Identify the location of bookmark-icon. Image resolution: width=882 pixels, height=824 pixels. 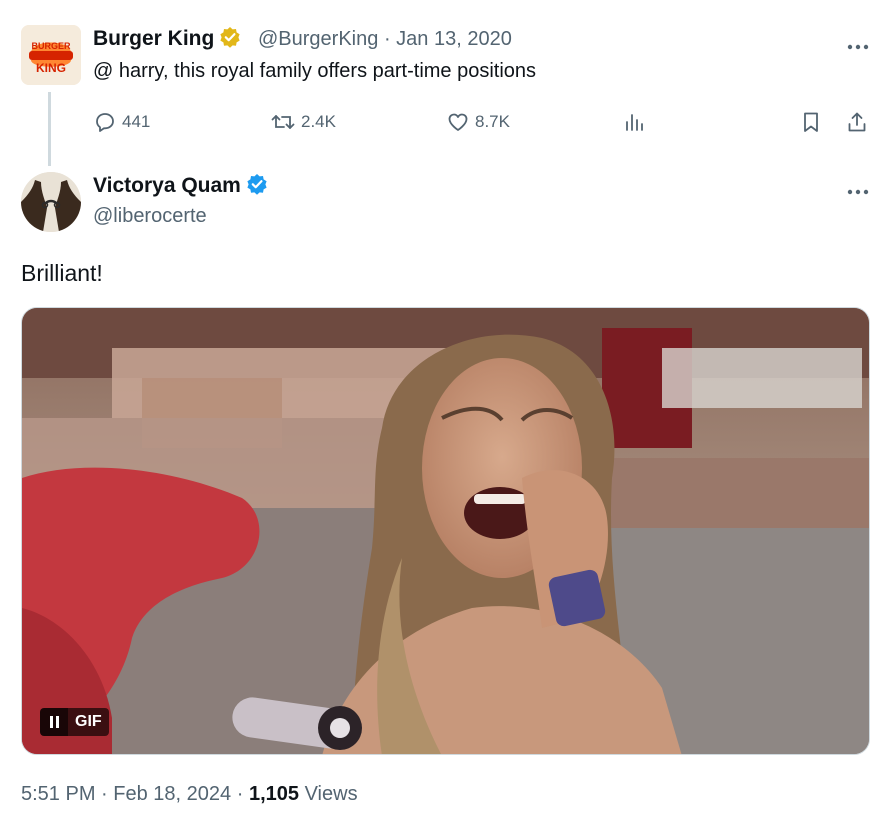
(811, 122).